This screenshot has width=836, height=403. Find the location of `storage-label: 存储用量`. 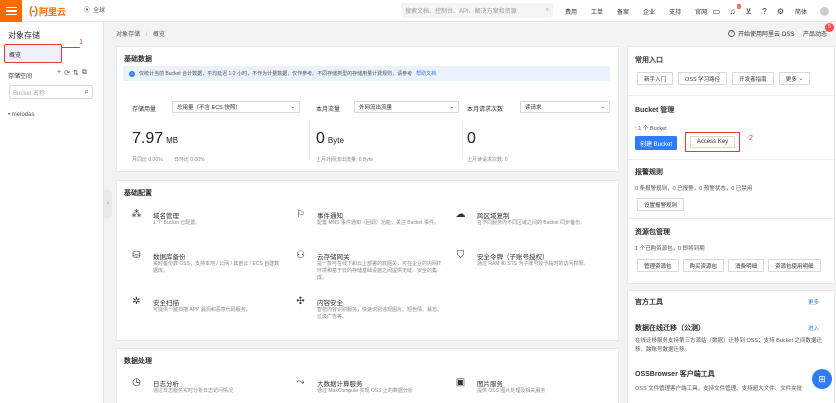

storage-label: 存储用量 is located at coordinates (144, 110).